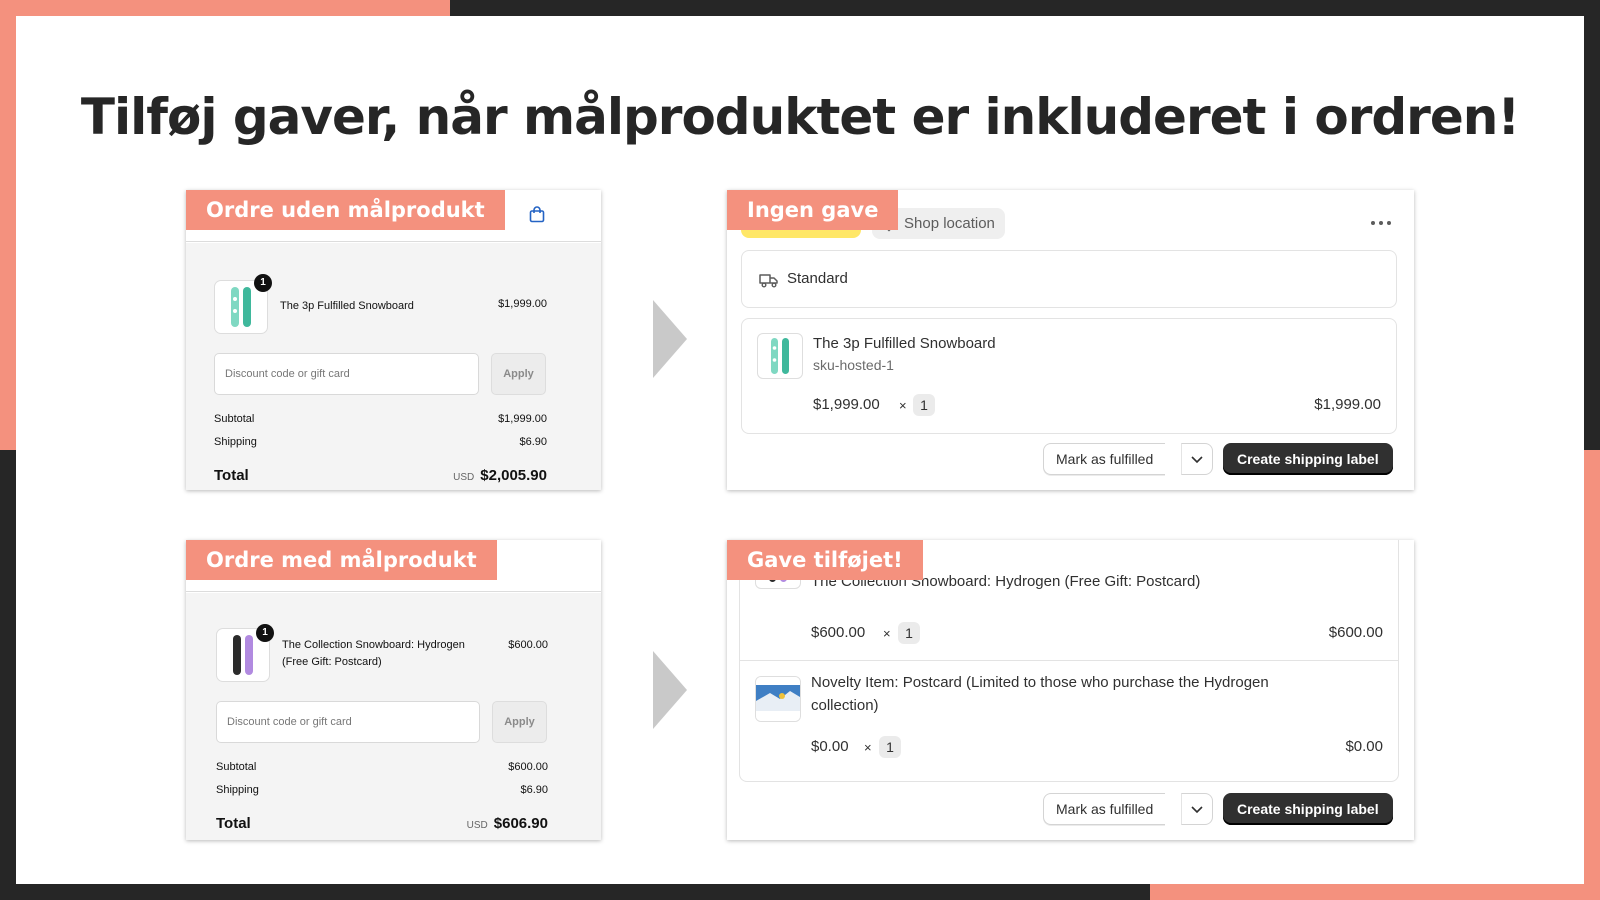 This screenshot has height=900, width=1600. I want to click on product-price: $1,999.00, so click(522, 304).